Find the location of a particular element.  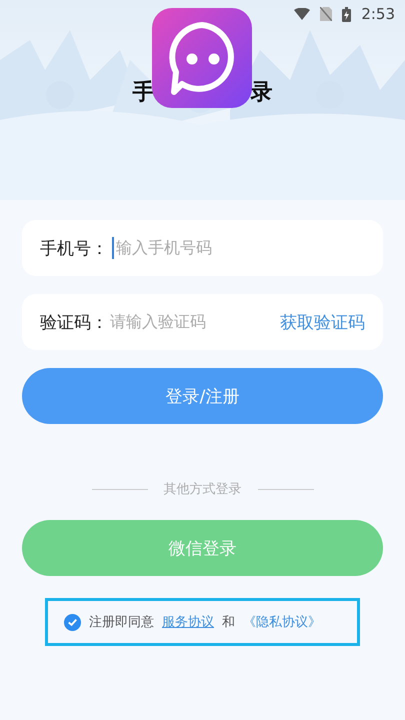

agreement-text: 和 is located at coordinates (228, 622).